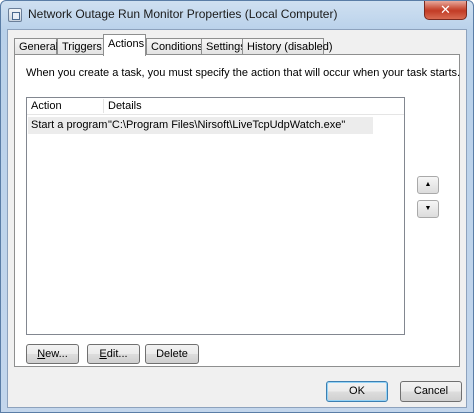 This screenshot has width=474, height=413. I want to click on tab-triggers: Triggers, so click(81, 46).